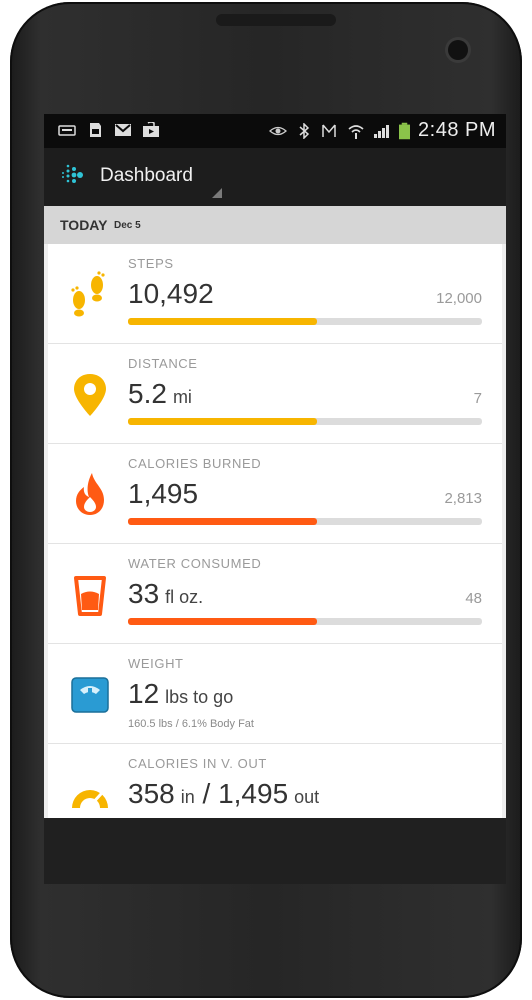 Image resolution: width=532 pixels, height=1000 pixels. I want to click on signal-icon, so click(382, 131).